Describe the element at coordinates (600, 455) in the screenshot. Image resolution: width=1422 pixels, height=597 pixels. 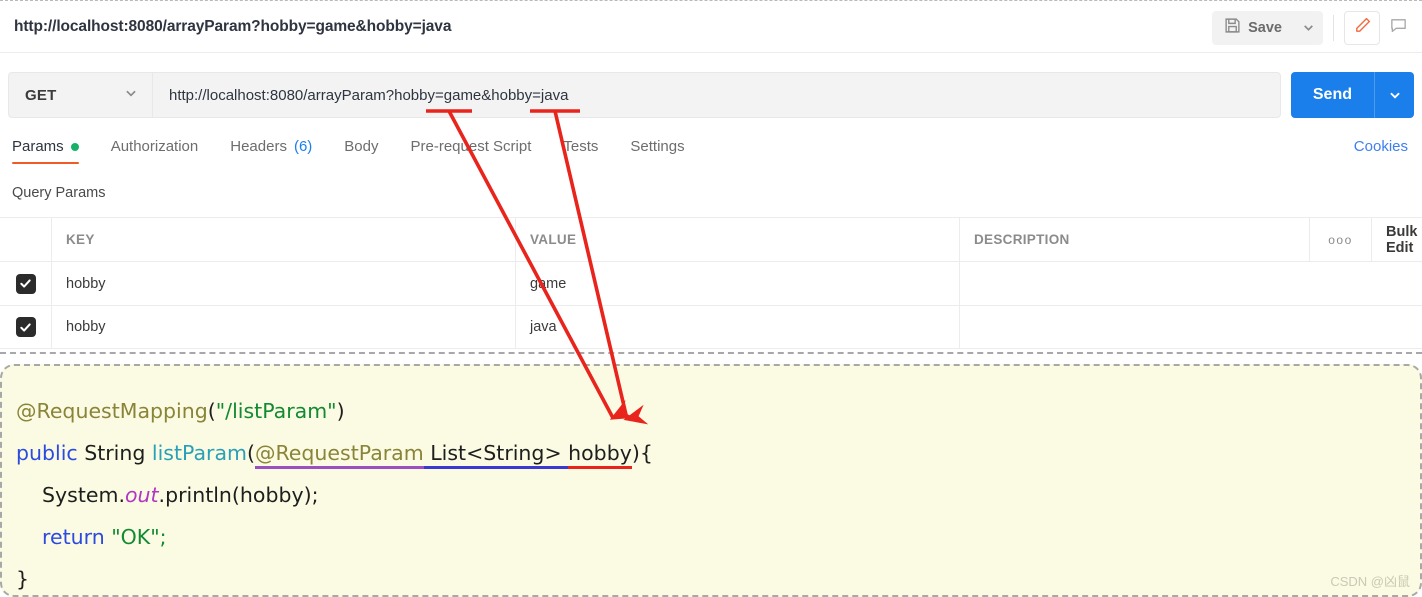
I see `param-name: hobby` at that location.